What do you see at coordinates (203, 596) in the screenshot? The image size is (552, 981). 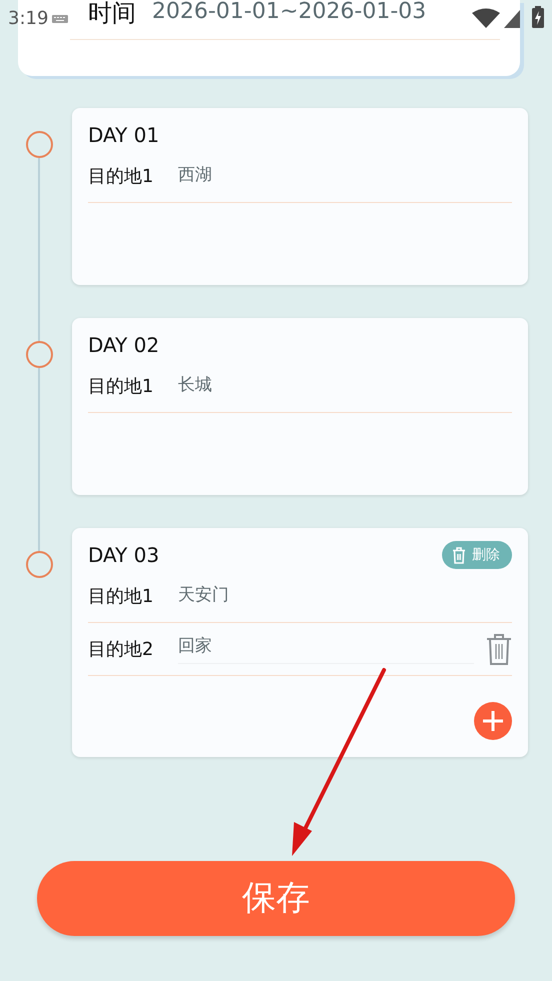 I see `destination-value: 天安门` at bounding box center [203, 596].